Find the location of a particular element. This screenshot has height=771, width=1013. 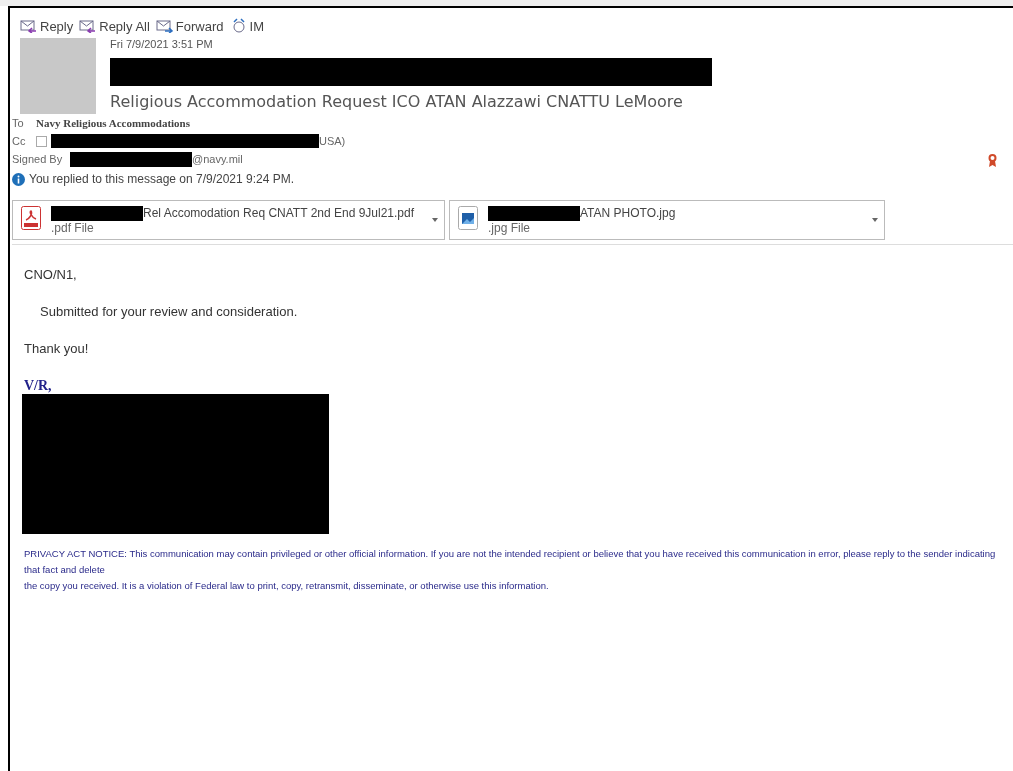

pdf-file-icon is located at coordinates (31, 218).